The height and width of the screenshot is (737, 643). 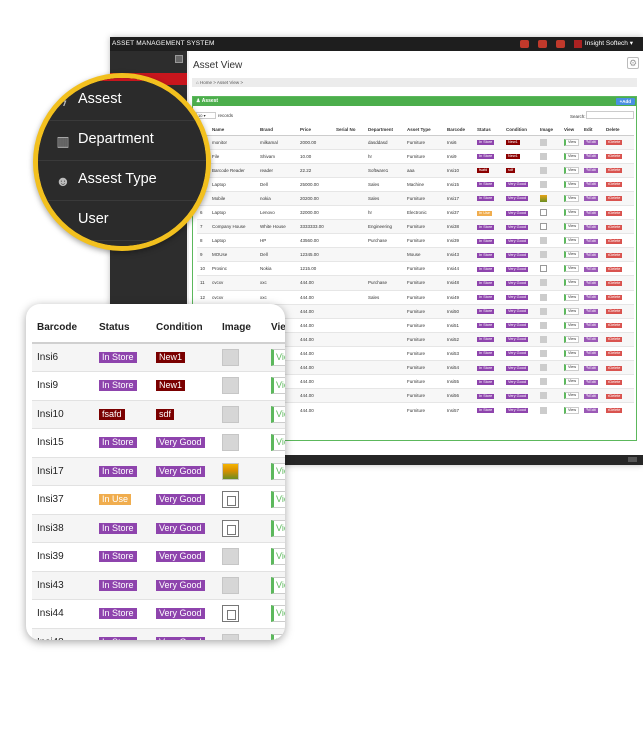 I want to click on gear-icon: ⚙, so click(x=633, y=63).